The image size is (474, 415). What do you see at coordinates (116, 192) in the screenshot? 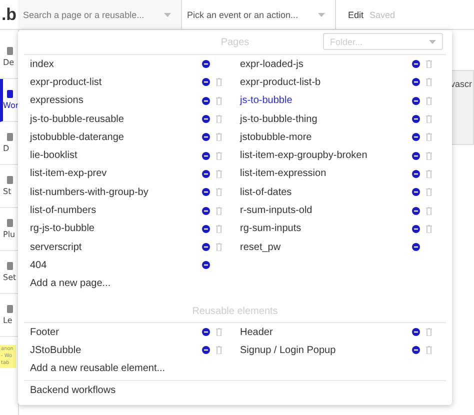
I see `page-name: list-numbers-with-group-by` at bounding box center [116, 192].